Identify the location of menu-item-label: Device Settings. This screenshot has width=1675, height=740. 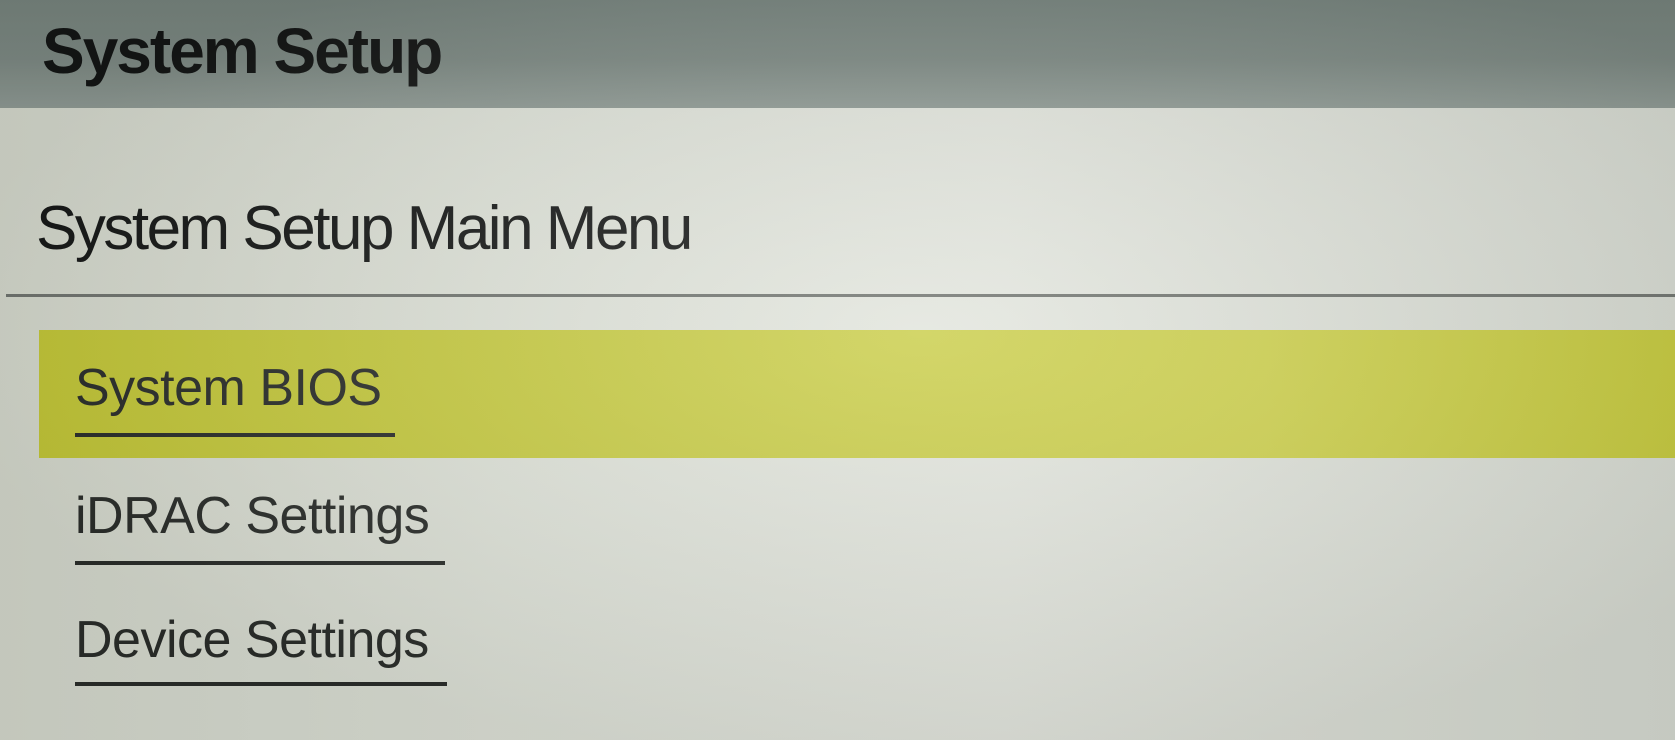
(252, 640).